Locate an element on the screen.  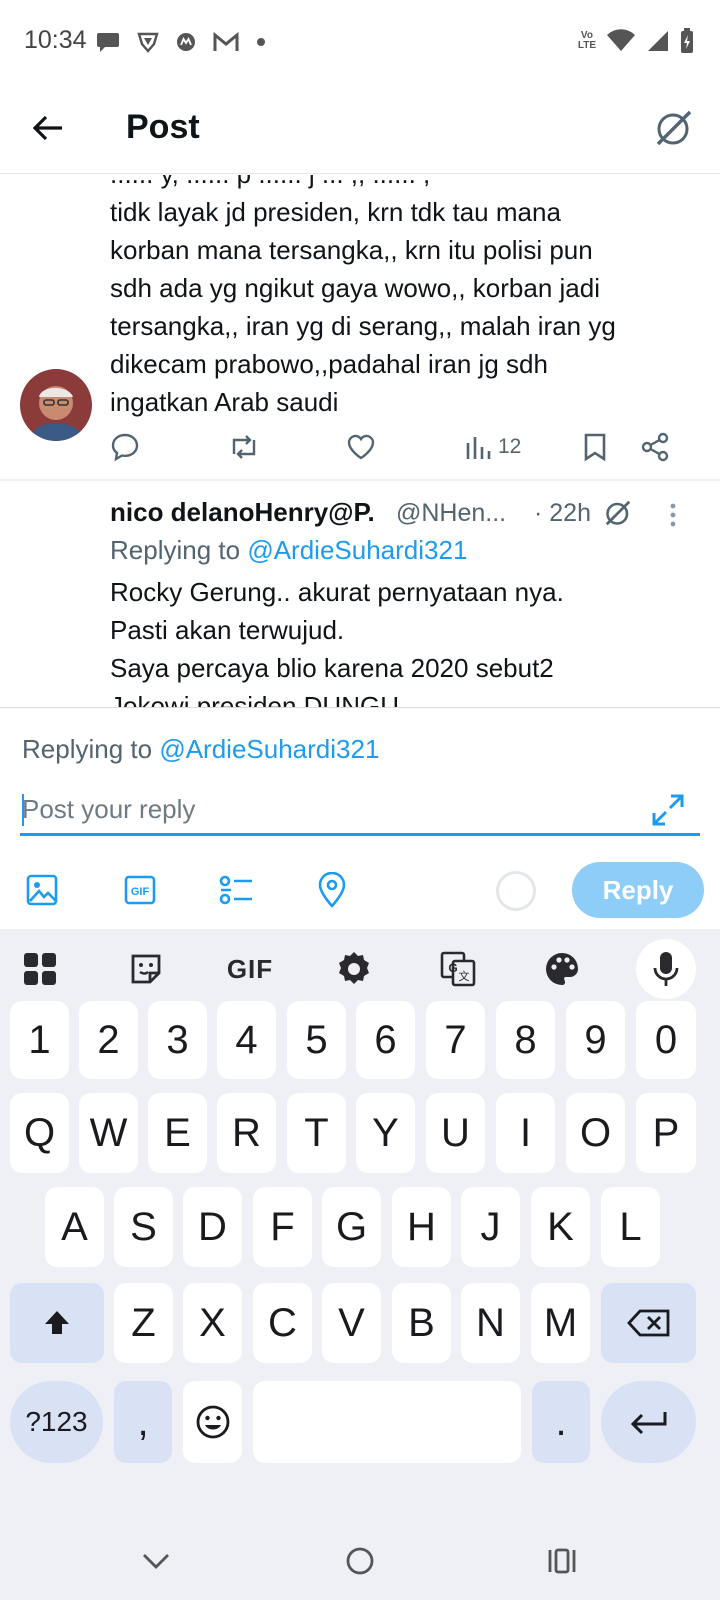
key-q: Q is located at coordinates (39, 1133).